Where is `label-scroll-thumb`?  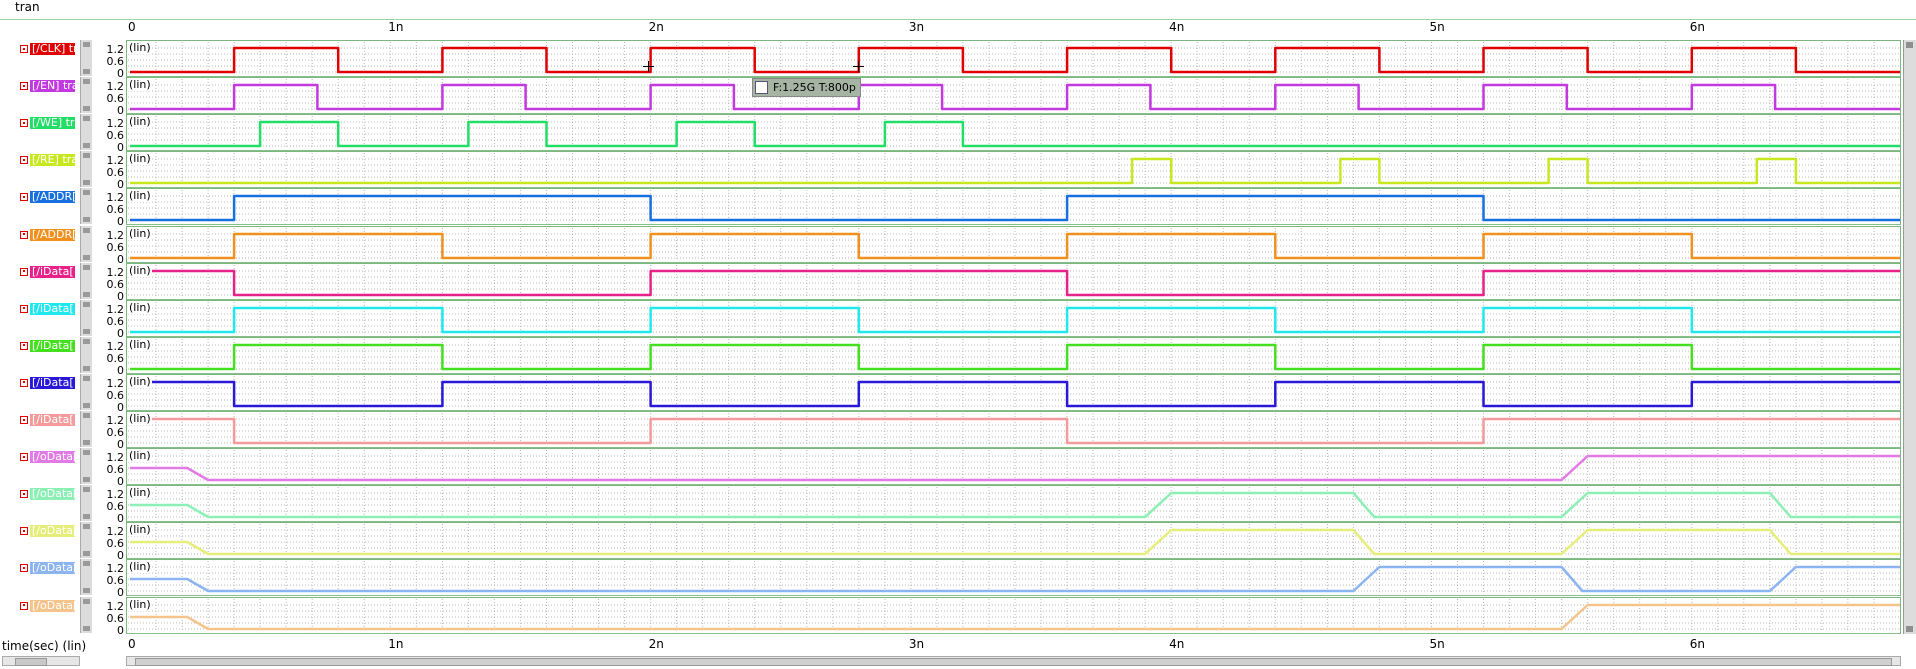
label-scroll-thumb is located at coordinates (31, 662).